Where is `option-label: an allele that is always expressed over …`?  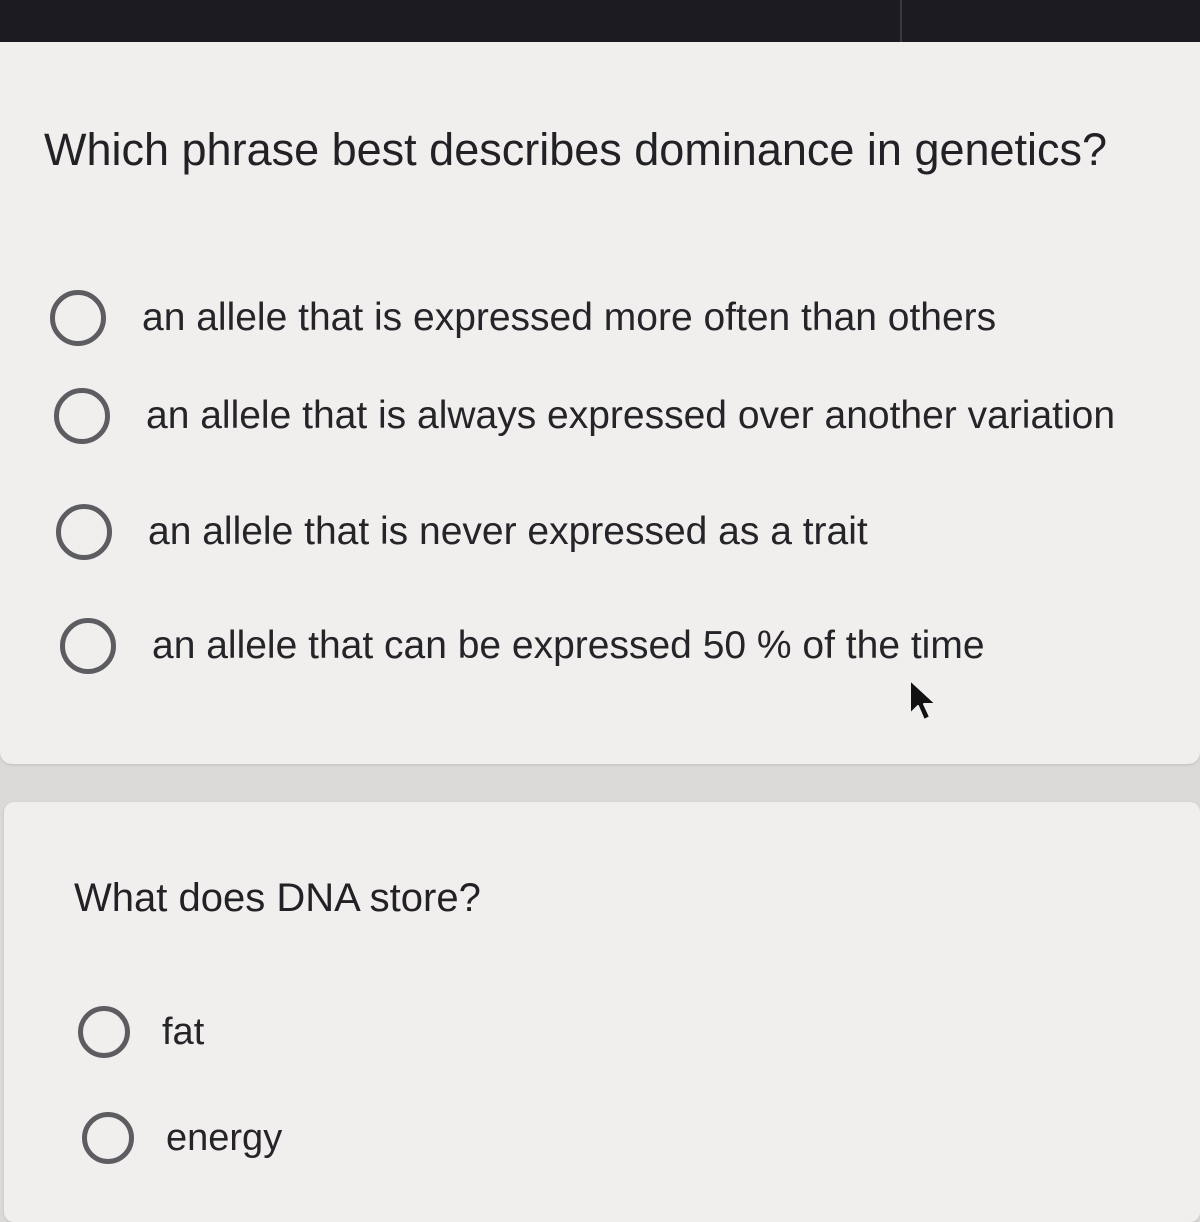 option-label: an allele that is always expressed over … is located at coordinates (631, 415).